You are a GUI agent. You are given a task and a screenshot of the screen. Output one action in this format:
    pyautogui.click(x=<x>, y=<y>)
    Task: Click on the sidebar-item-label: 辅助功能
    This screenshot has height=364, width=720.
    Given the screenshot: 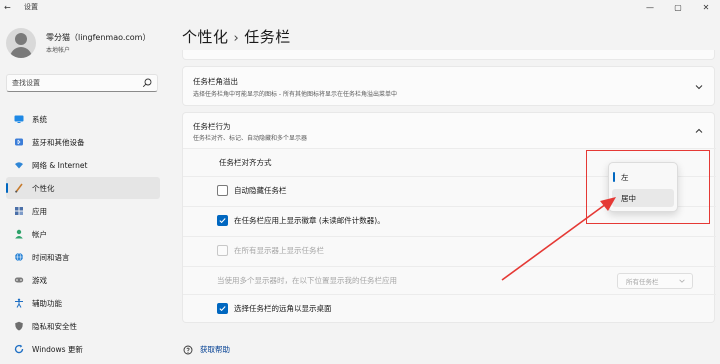 What is the action you would take?
    pyautogui.click(x=47, y=303)
    